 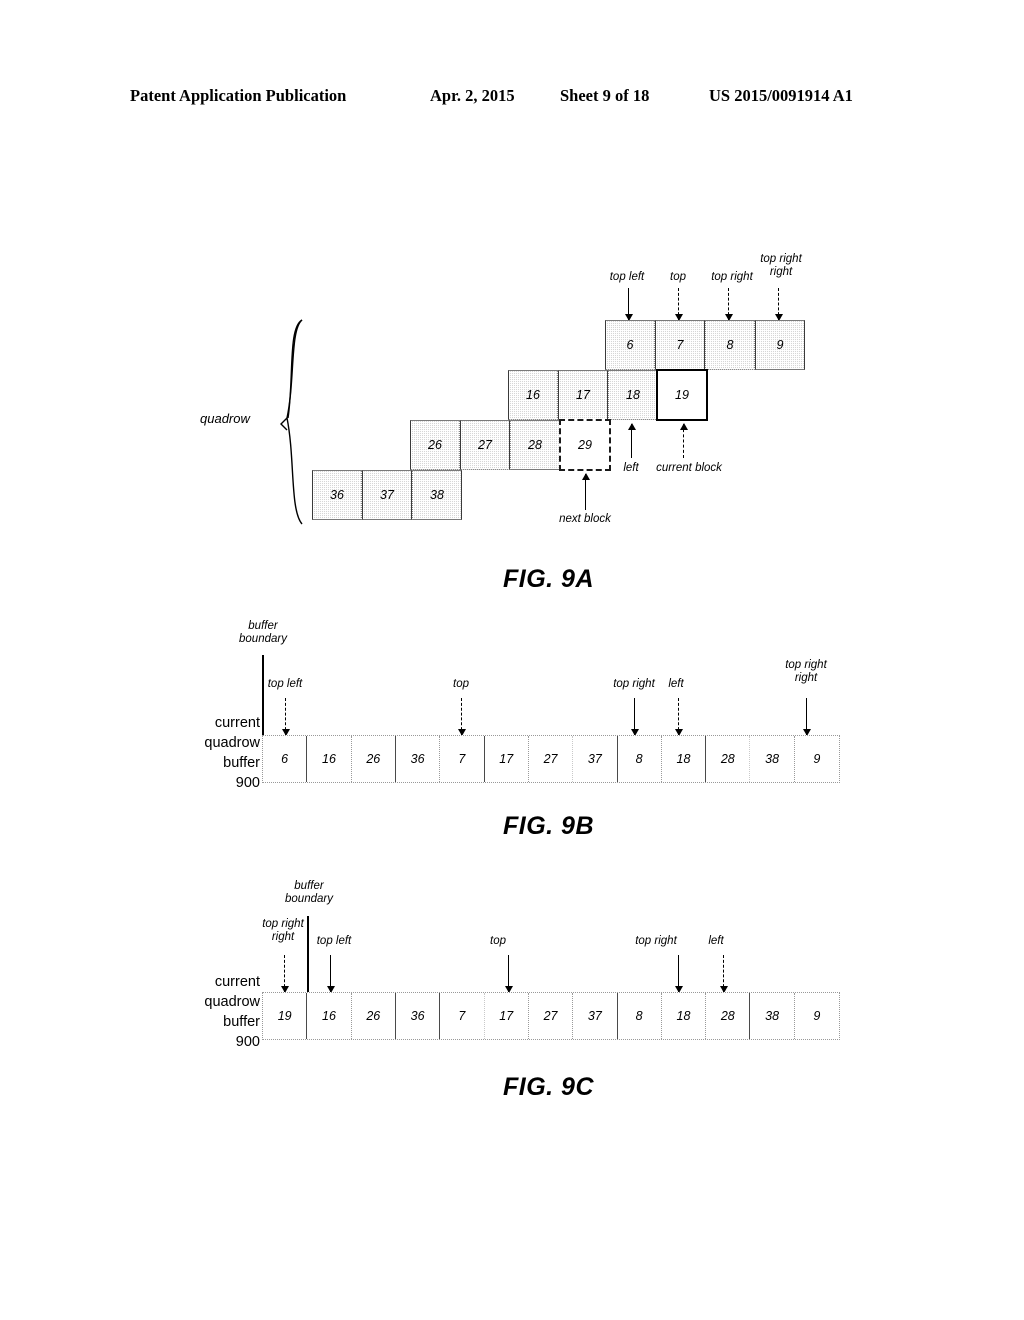 What do you see at coordinates (309, 886) in the screenshot?
I see `figure-9c-boundary-label-line-1: buffer` at bounding box center [309, 886].